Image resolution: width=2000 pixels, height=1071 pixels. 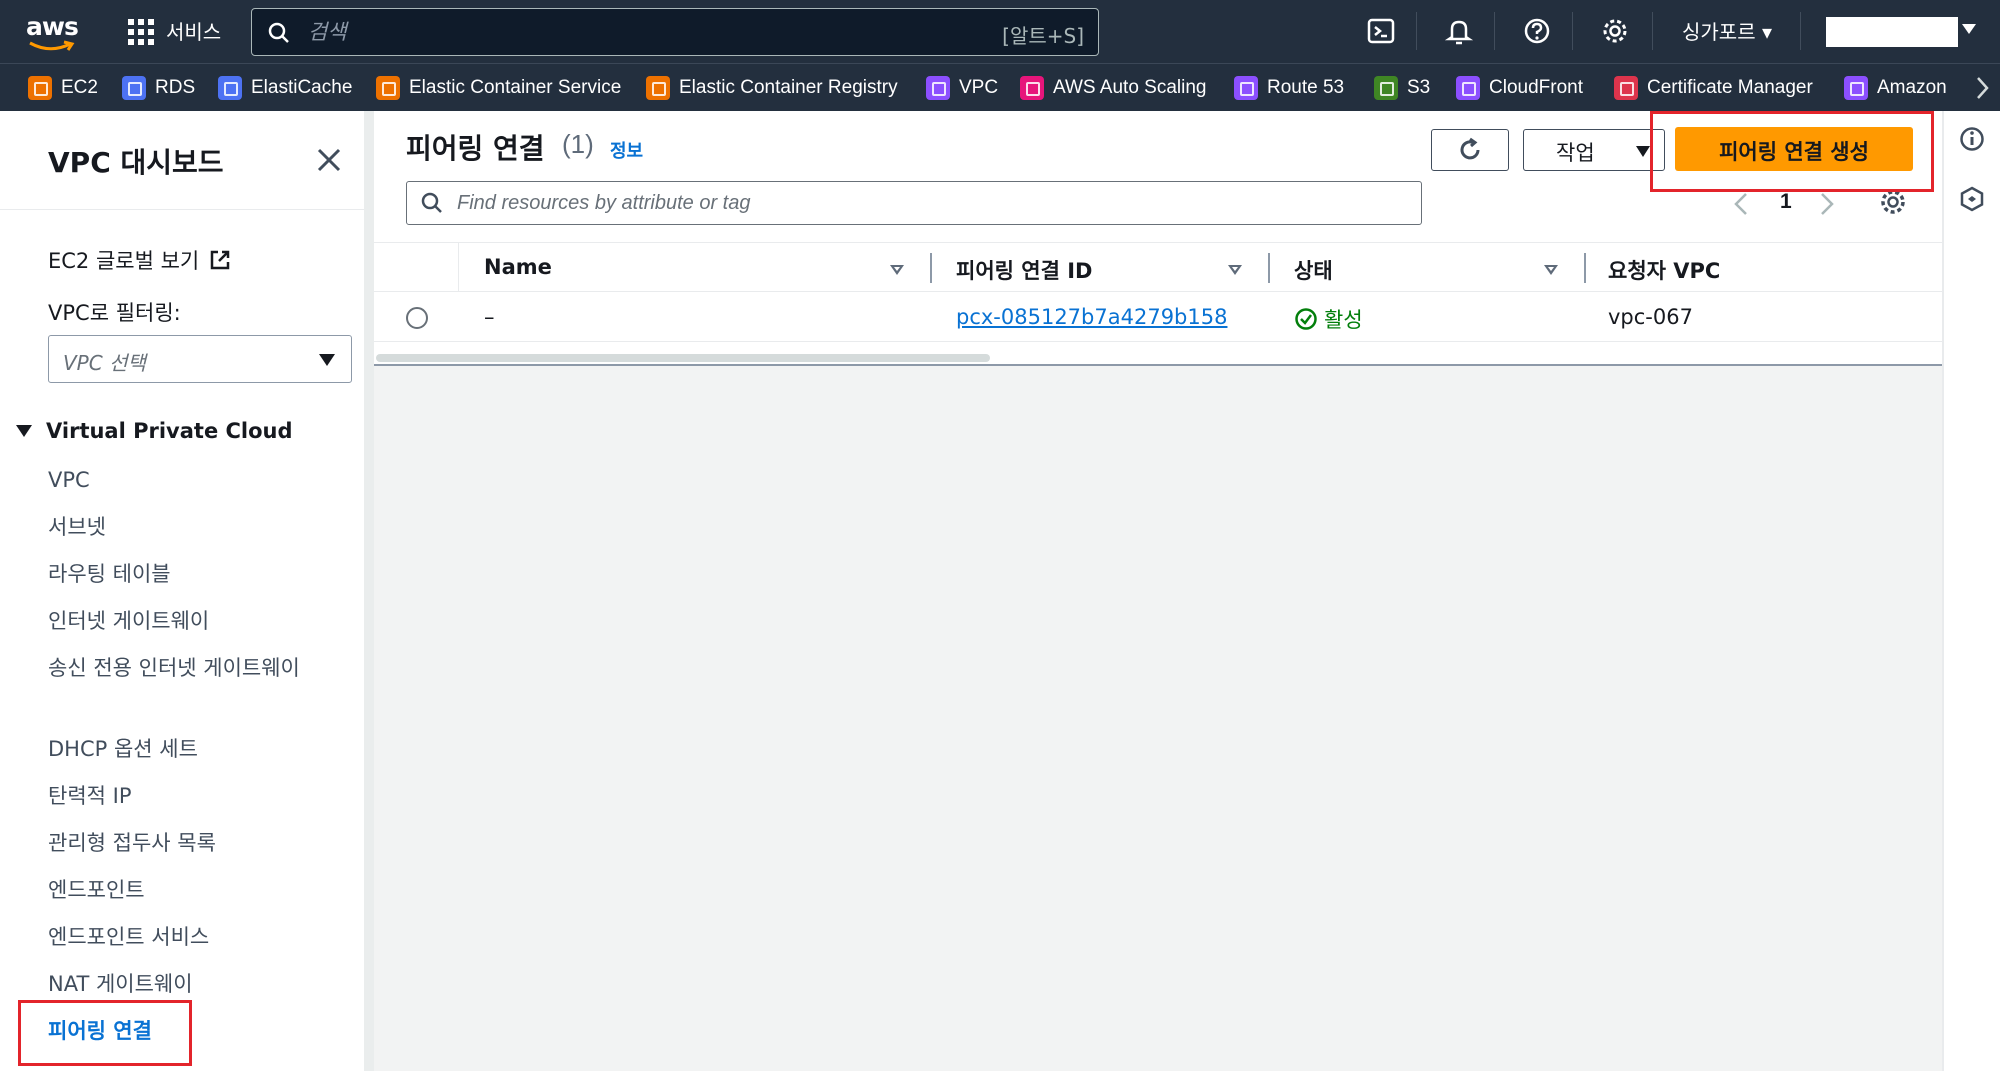 I want to click on actions-dropdown-button: 작업, so click(x=1594, y=150).